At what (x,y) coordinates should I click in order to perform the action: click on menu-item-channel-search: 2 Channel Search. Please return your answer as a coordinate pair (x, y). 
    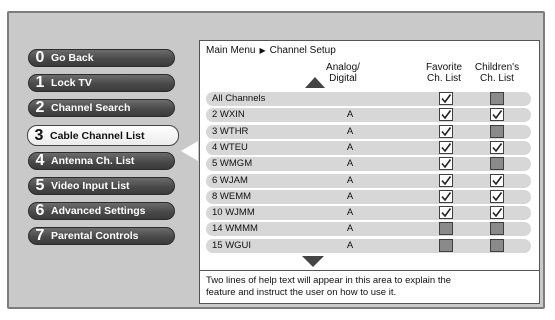
    Looking at the image, I should click on (101, 108).